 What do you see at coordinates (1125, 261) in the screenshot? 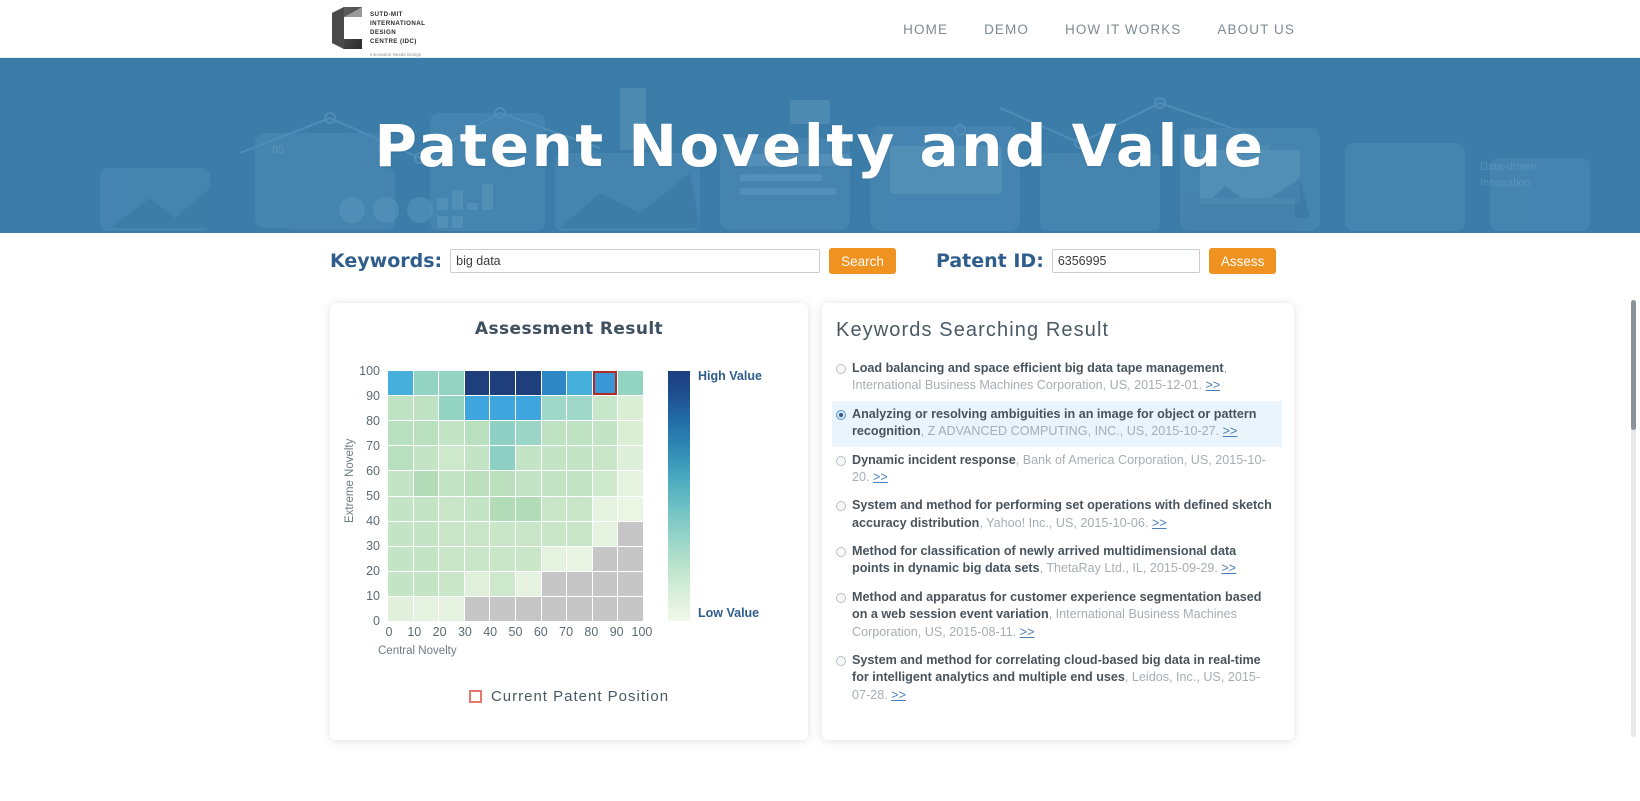
I see `patent-id-input` at bounding box center [1125, 261].